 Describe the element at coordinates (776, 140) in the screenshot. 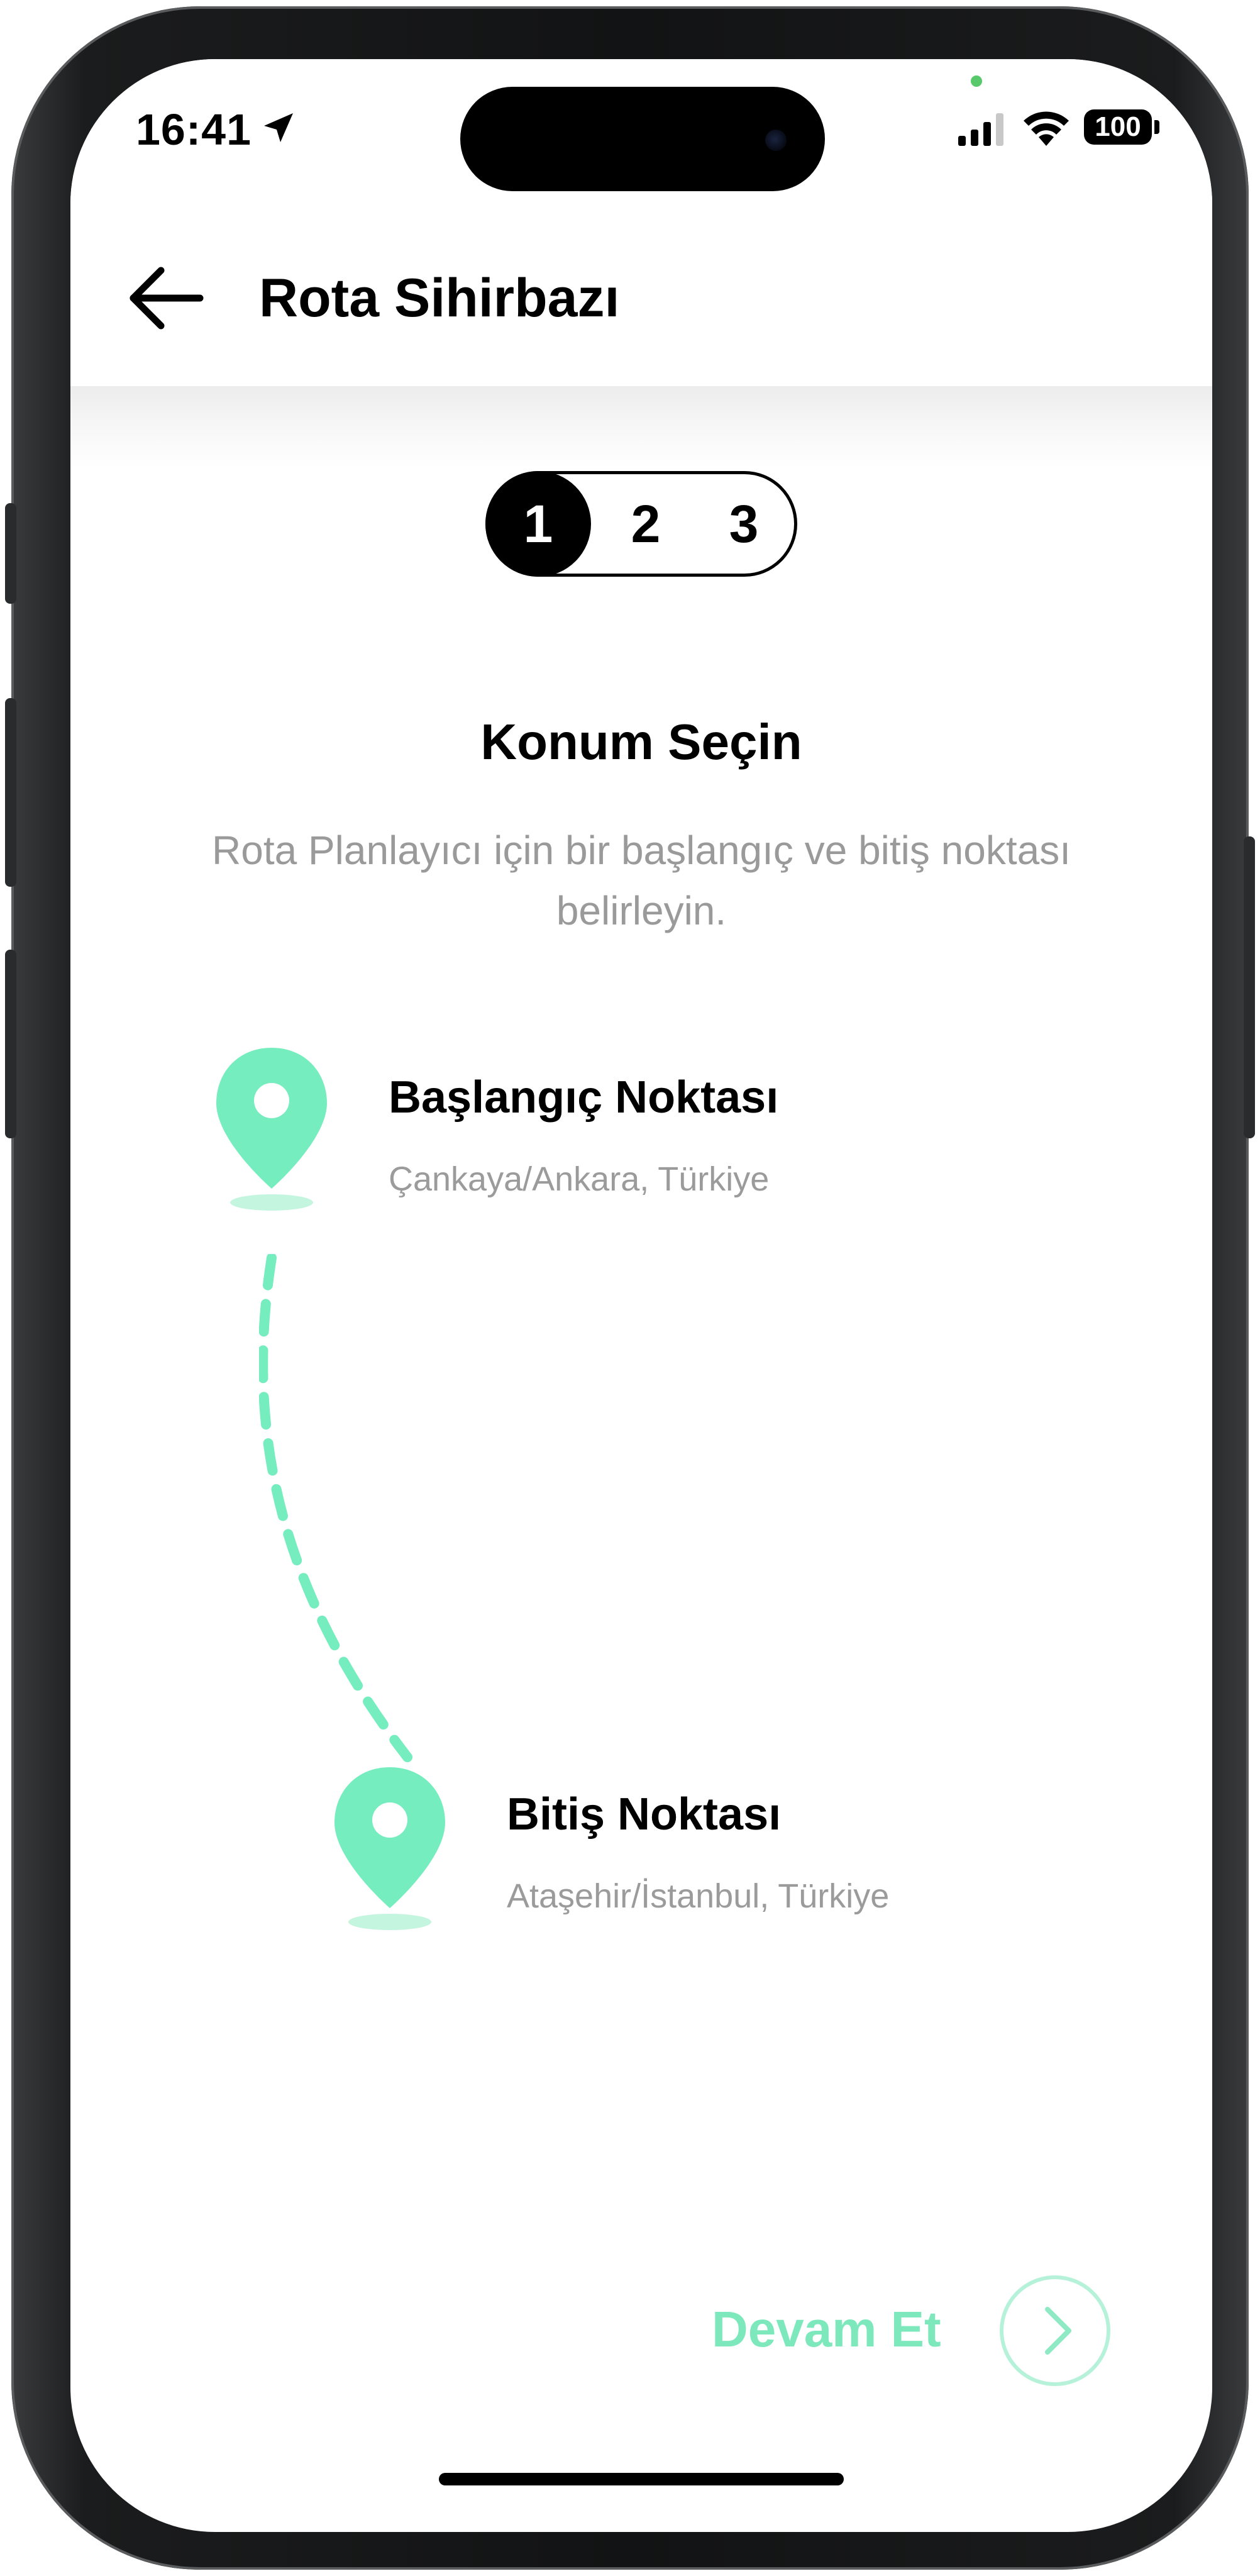

I see `front-camera` at that location.